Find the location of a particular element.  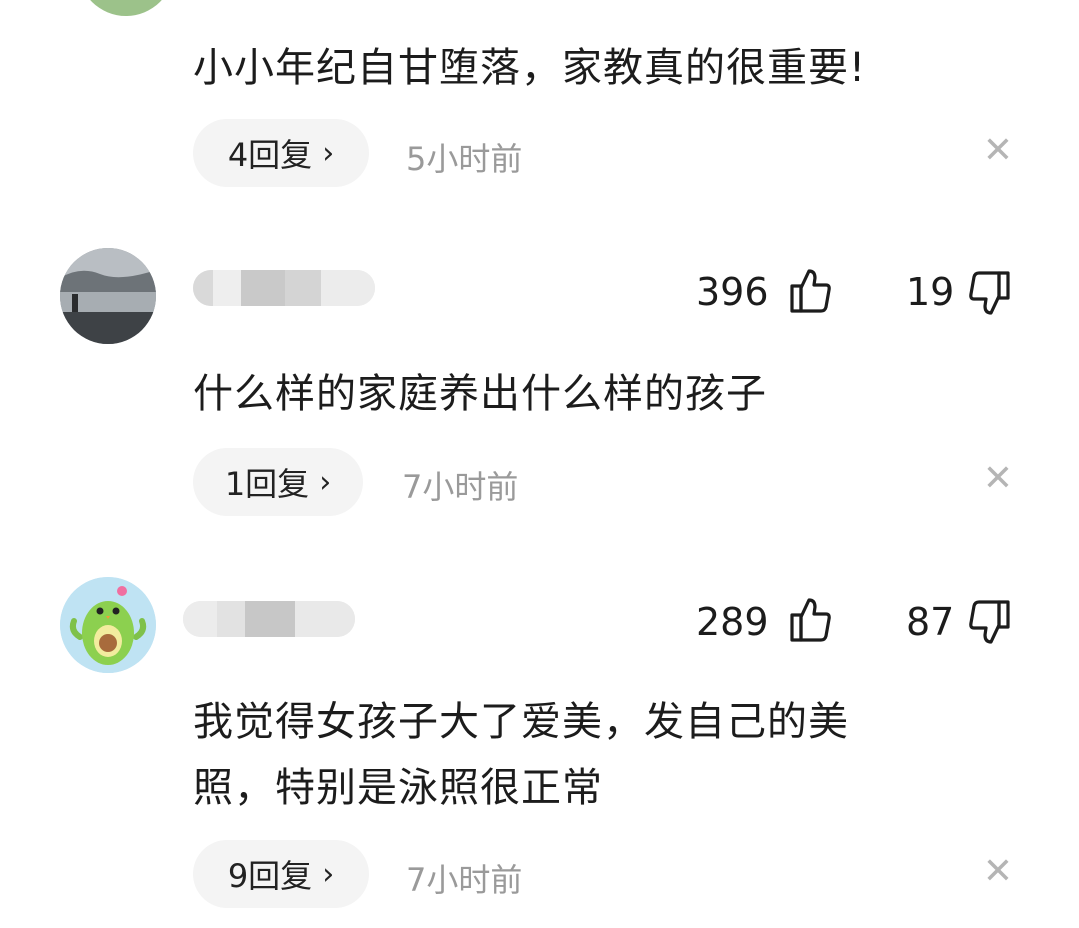

avatar-landscape-image is located at coordinates (108, 296).